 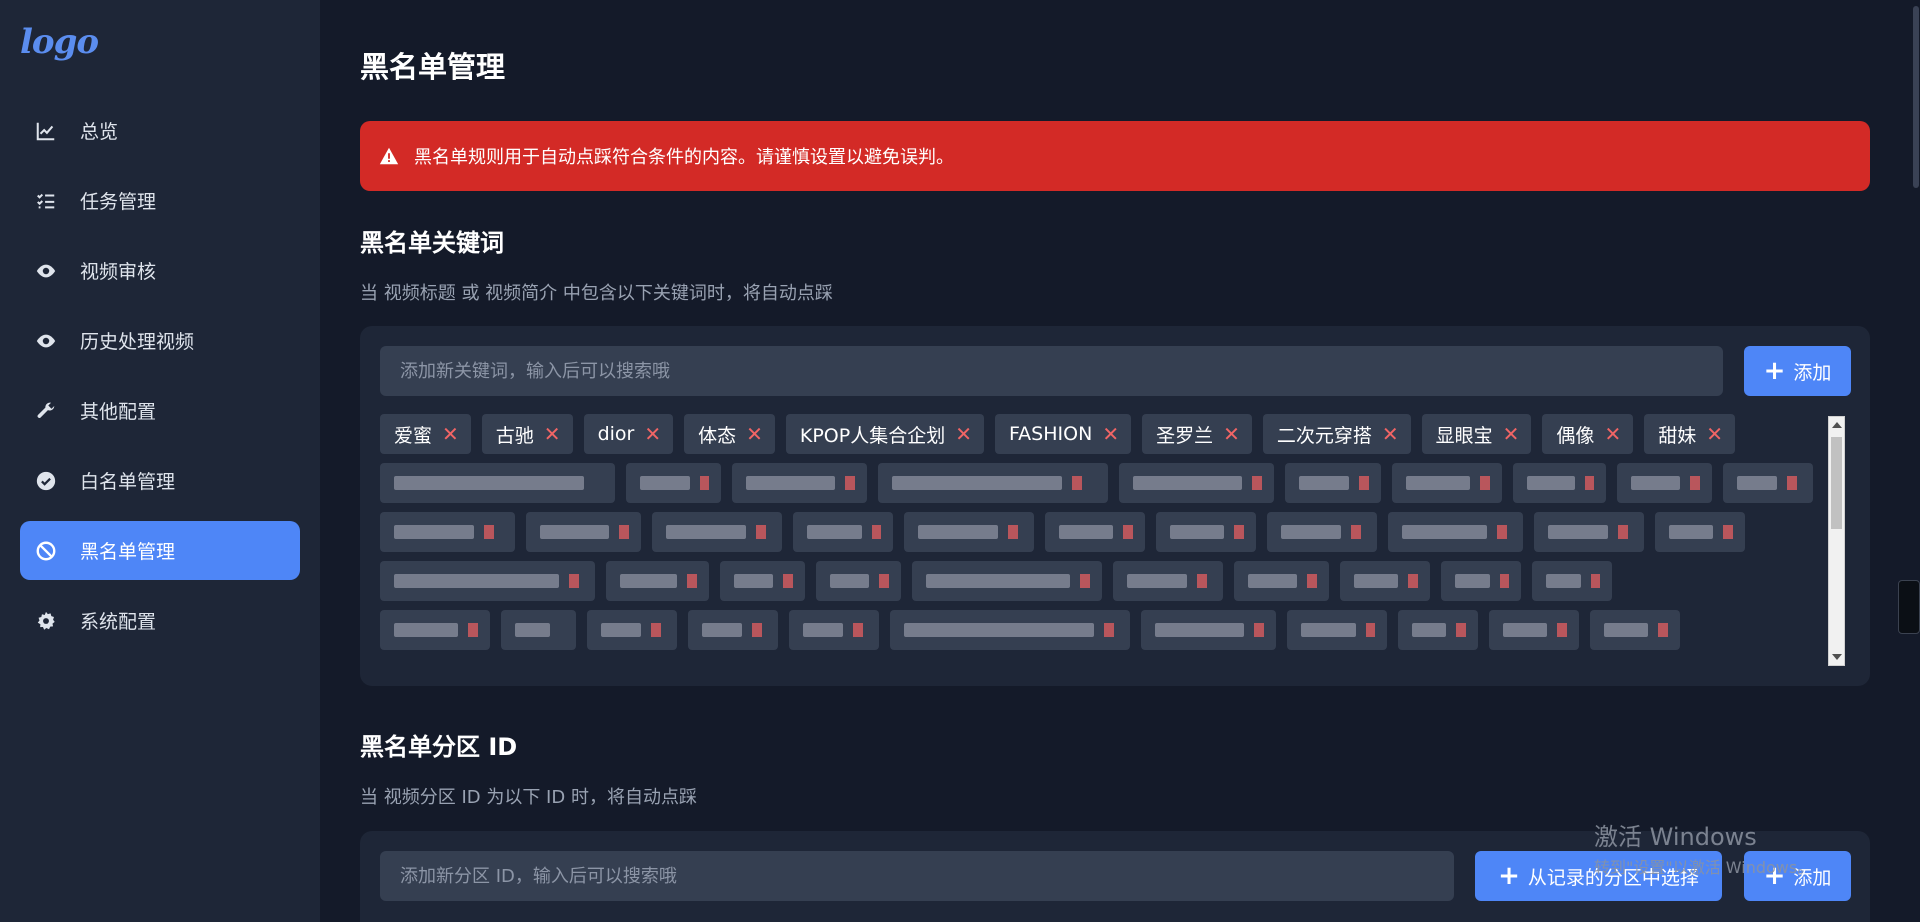 I want to click on scrollbar-thumb, so click(x=1836, y=483).